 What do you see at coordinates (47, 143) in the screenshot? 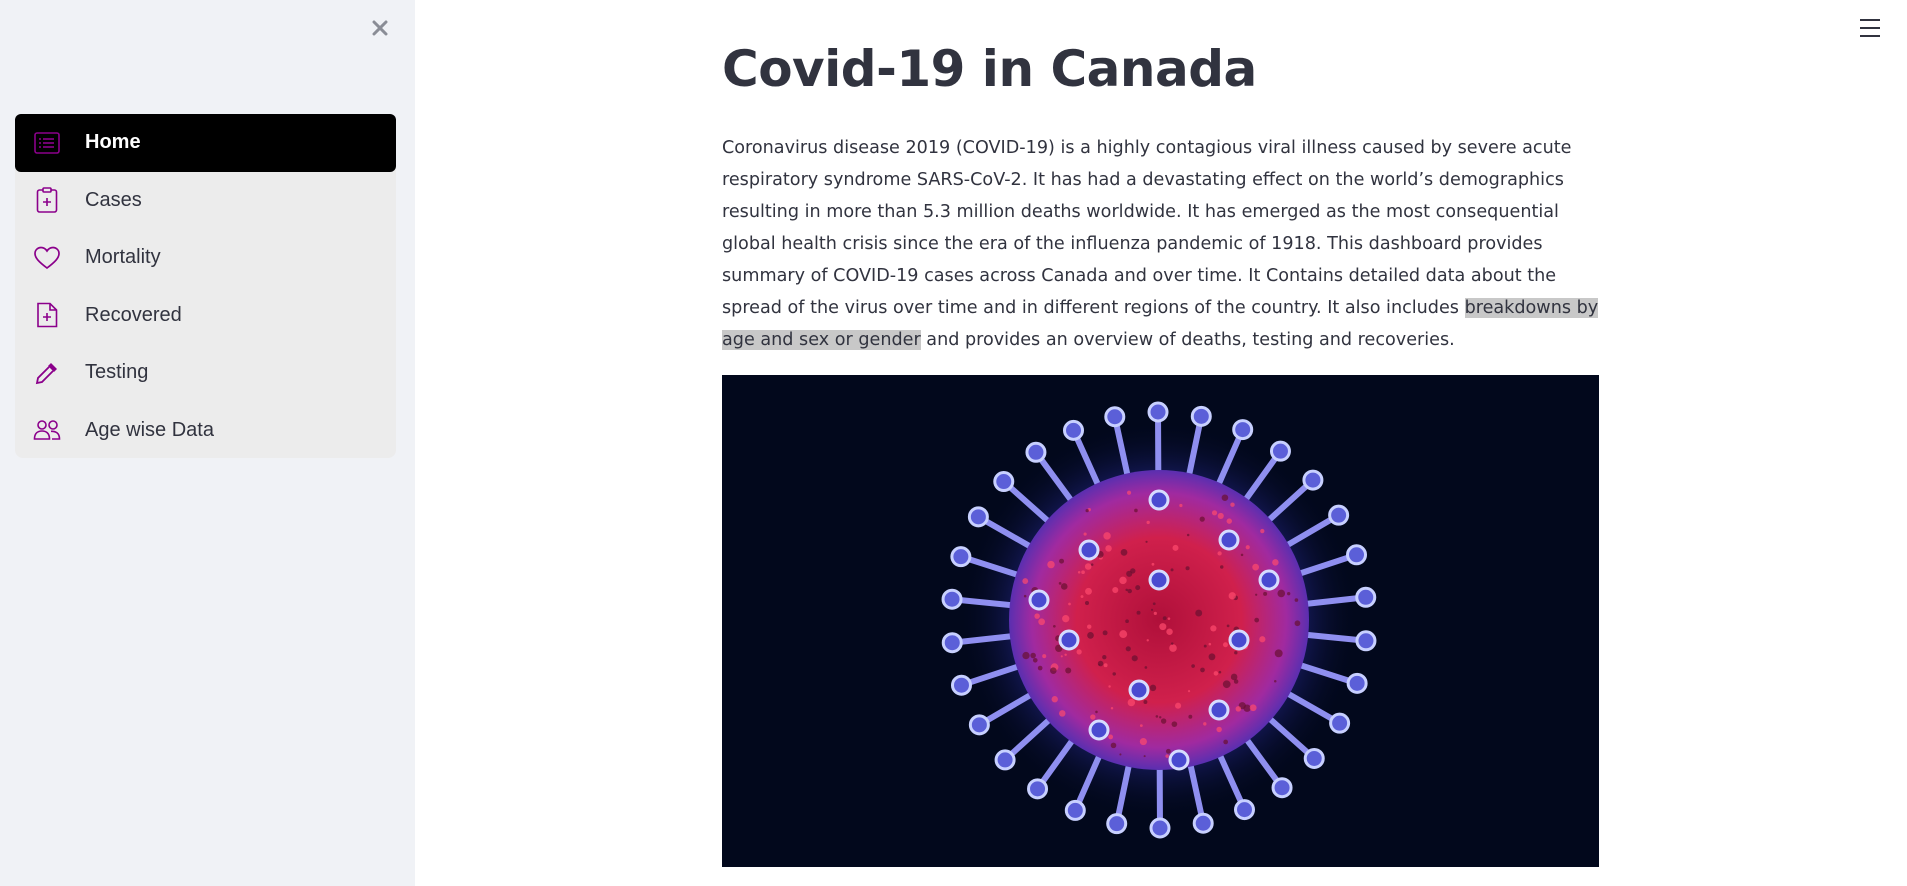
I see `list-icon` at bounding box center [47, 143].